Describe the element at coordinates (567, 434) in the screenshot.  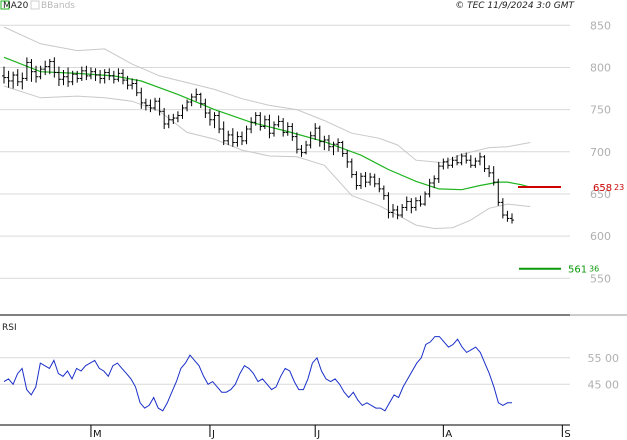
I see `x-tick-label: S` at that location.